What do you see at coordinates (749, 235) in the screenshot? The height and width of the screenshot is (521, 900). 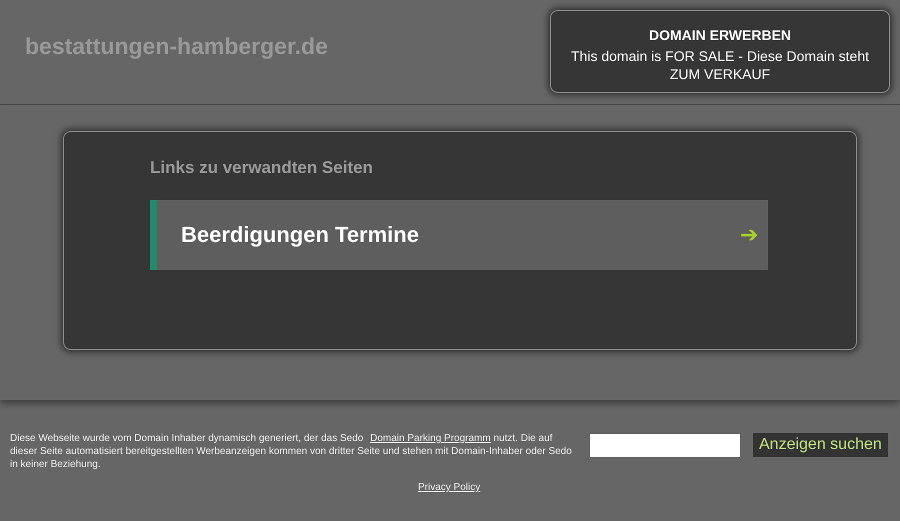 I see `arrow-icon: ➔` at bounding box center [749, 235].